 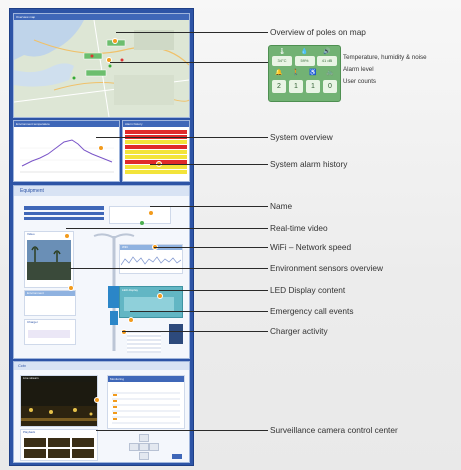 I want to click on note-temperature: Temperature, humidity & noise, so click(x=385, y=57).